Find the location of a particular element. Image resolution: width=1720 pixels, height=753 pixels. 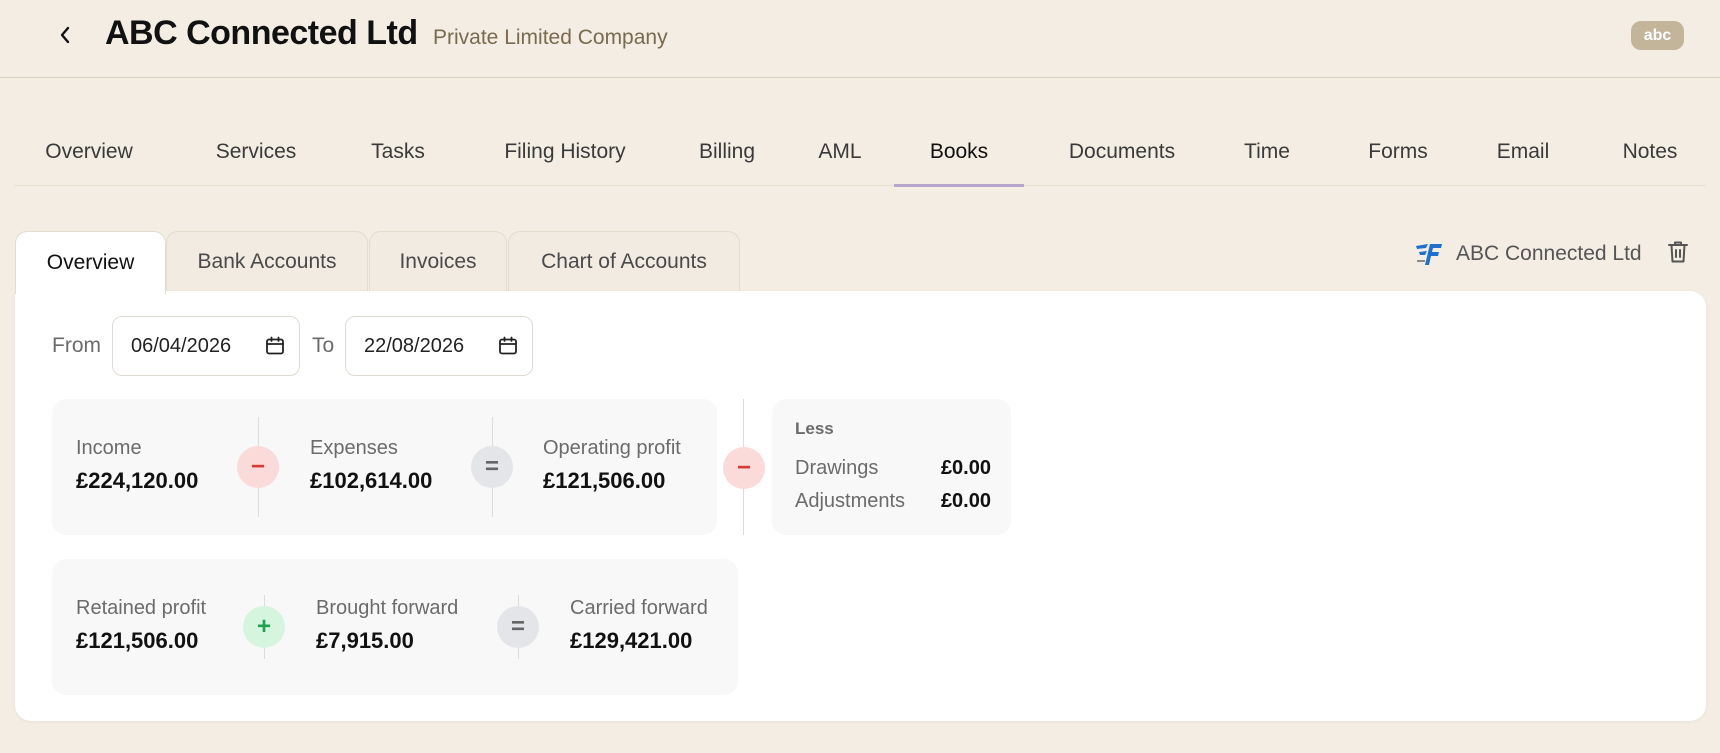

carried-forward-label: Carried forward is located at coordinates (639, 608).